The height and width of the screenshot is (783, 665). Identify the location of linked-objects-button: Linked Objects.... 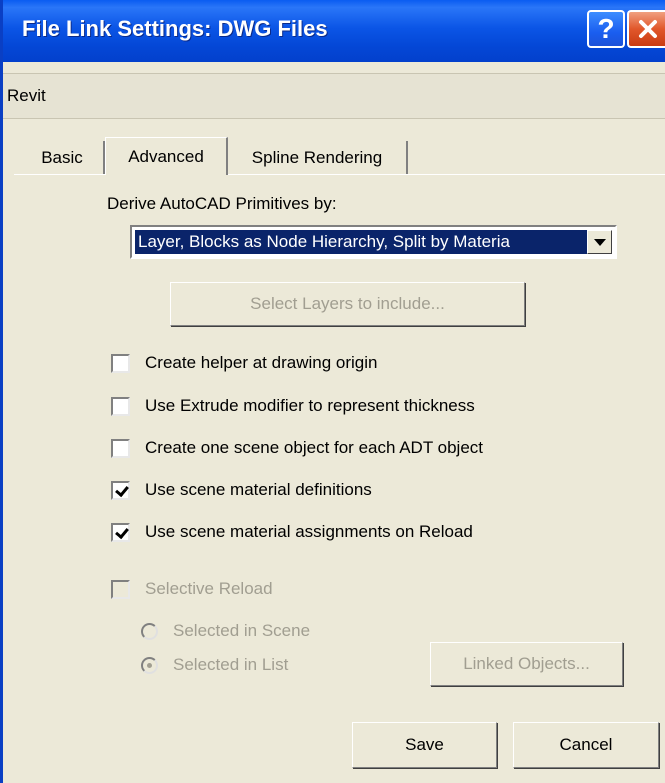
(526, 664).